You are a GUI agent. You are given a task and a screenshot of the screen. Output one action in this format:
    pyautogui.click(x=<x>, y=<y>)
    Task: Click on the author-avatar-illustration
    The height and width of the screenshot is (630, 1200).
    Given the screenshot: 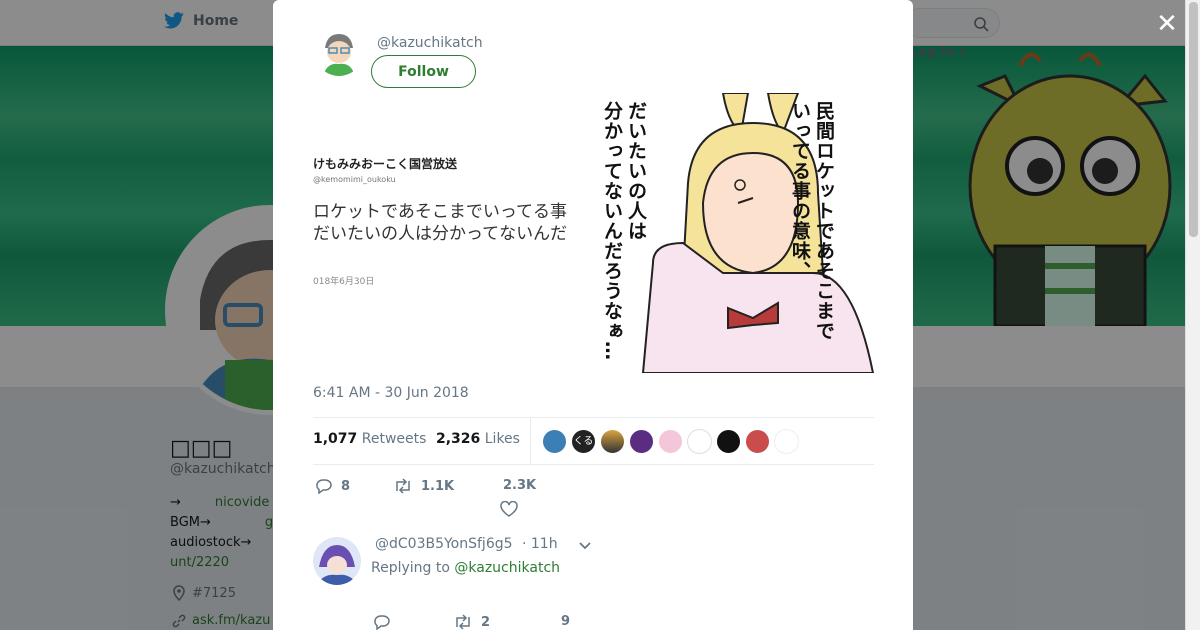 What is the action you would take?
    pyautogui.click(x=339, y=52)
    